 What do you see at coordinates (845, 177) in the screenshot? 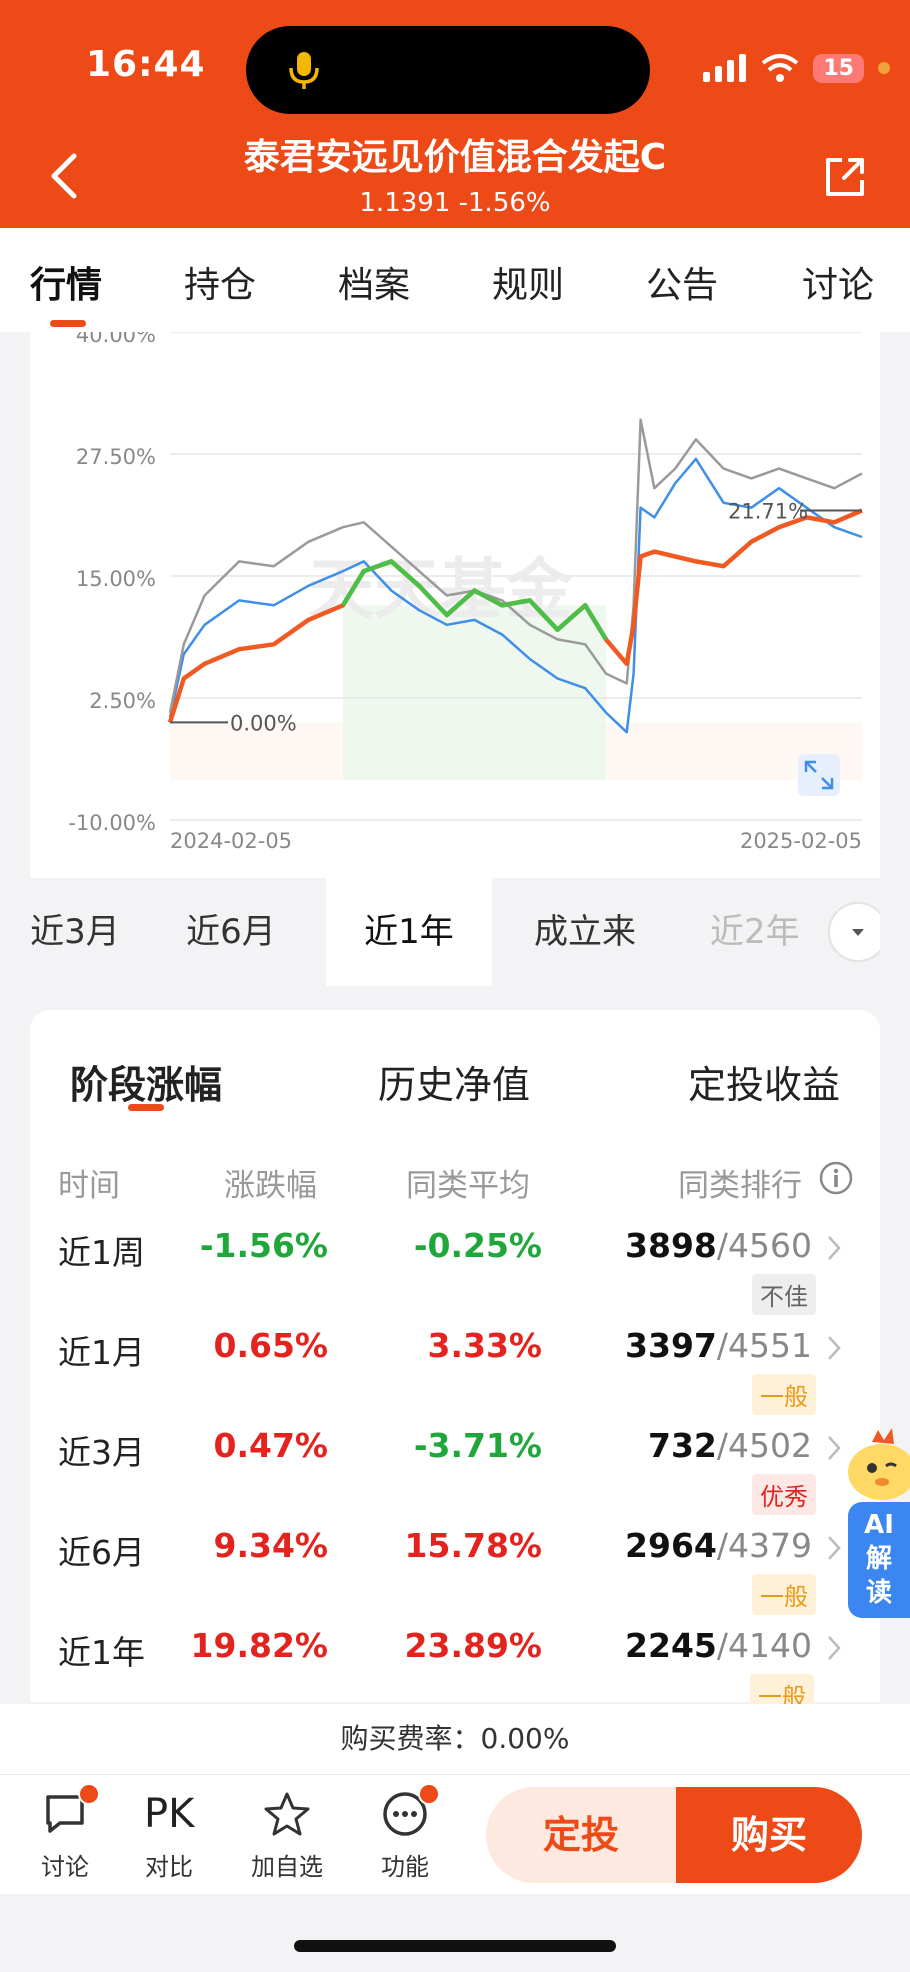
I see `share-icon` at bounding box center [845, 177].